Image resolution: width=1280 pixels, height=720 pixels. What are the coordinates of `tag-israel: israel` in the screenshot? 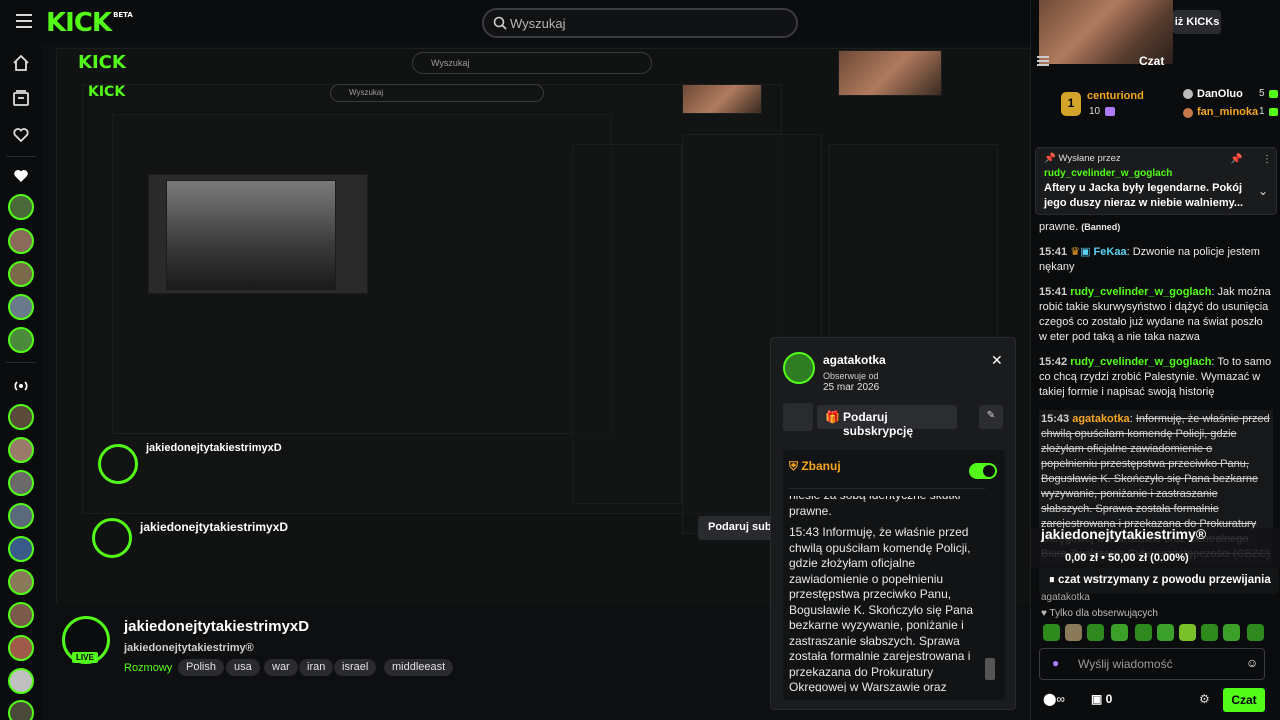 It's located at (355, 667).